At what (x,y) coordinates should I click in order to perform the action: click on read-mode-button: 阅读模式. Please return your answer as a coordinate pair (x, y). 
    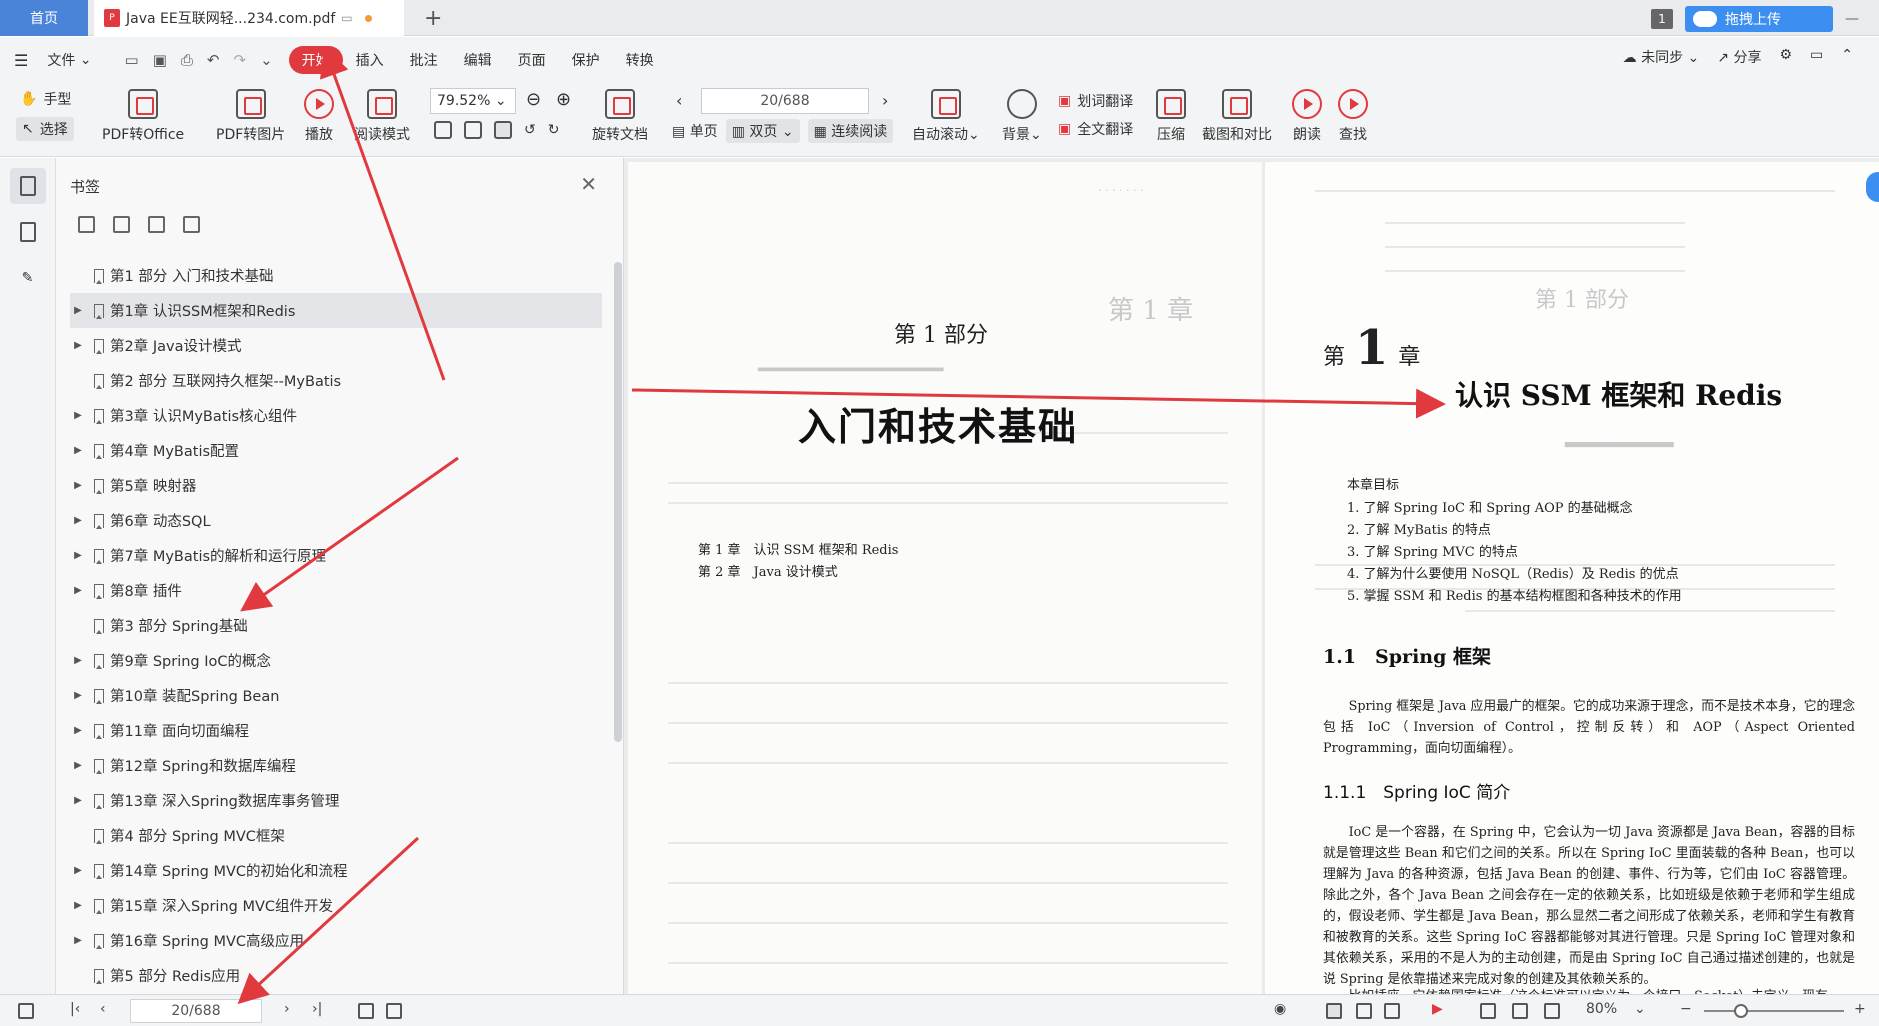
    Looking at the image, I should click on (382, 116).